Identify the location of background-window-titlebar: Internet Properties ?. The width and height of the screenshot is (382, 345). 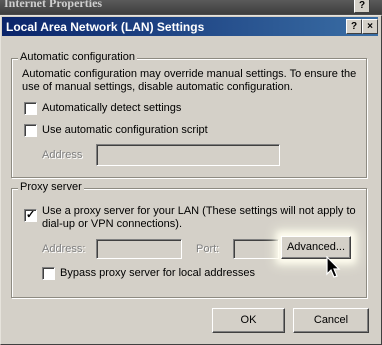
(191, 7).